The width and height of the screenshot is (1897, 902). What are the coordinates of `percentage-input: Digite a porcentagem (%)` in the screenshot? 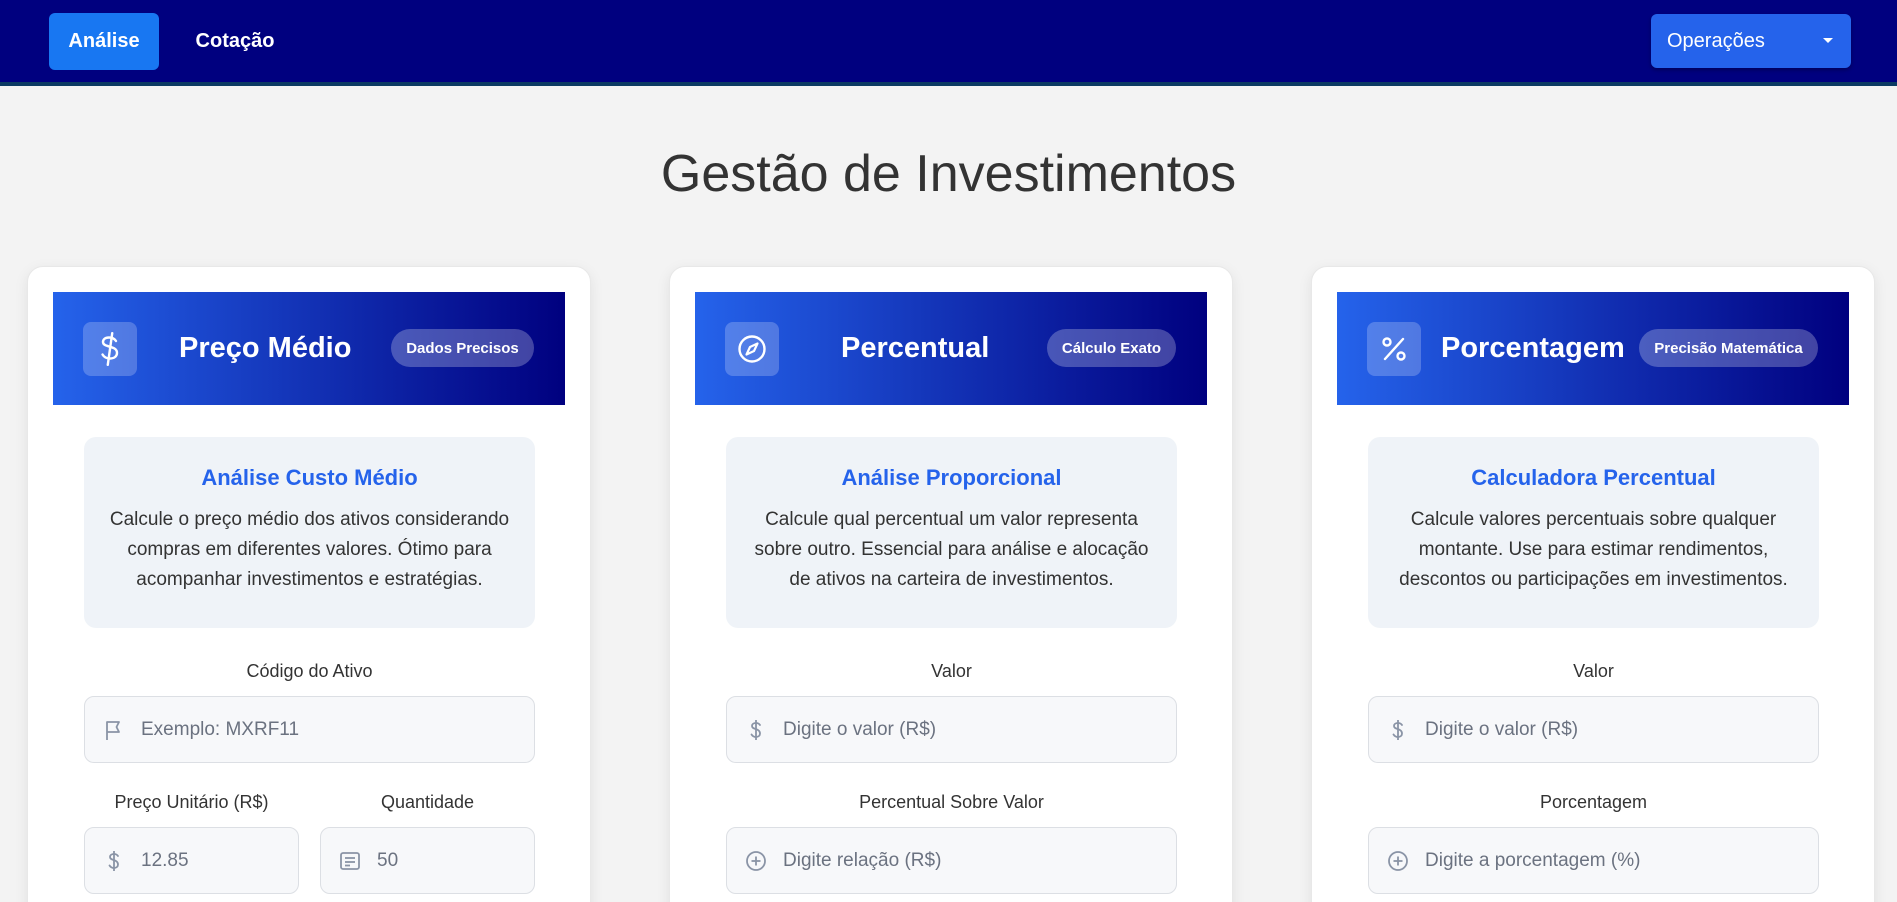 It's located at (1593, 860).